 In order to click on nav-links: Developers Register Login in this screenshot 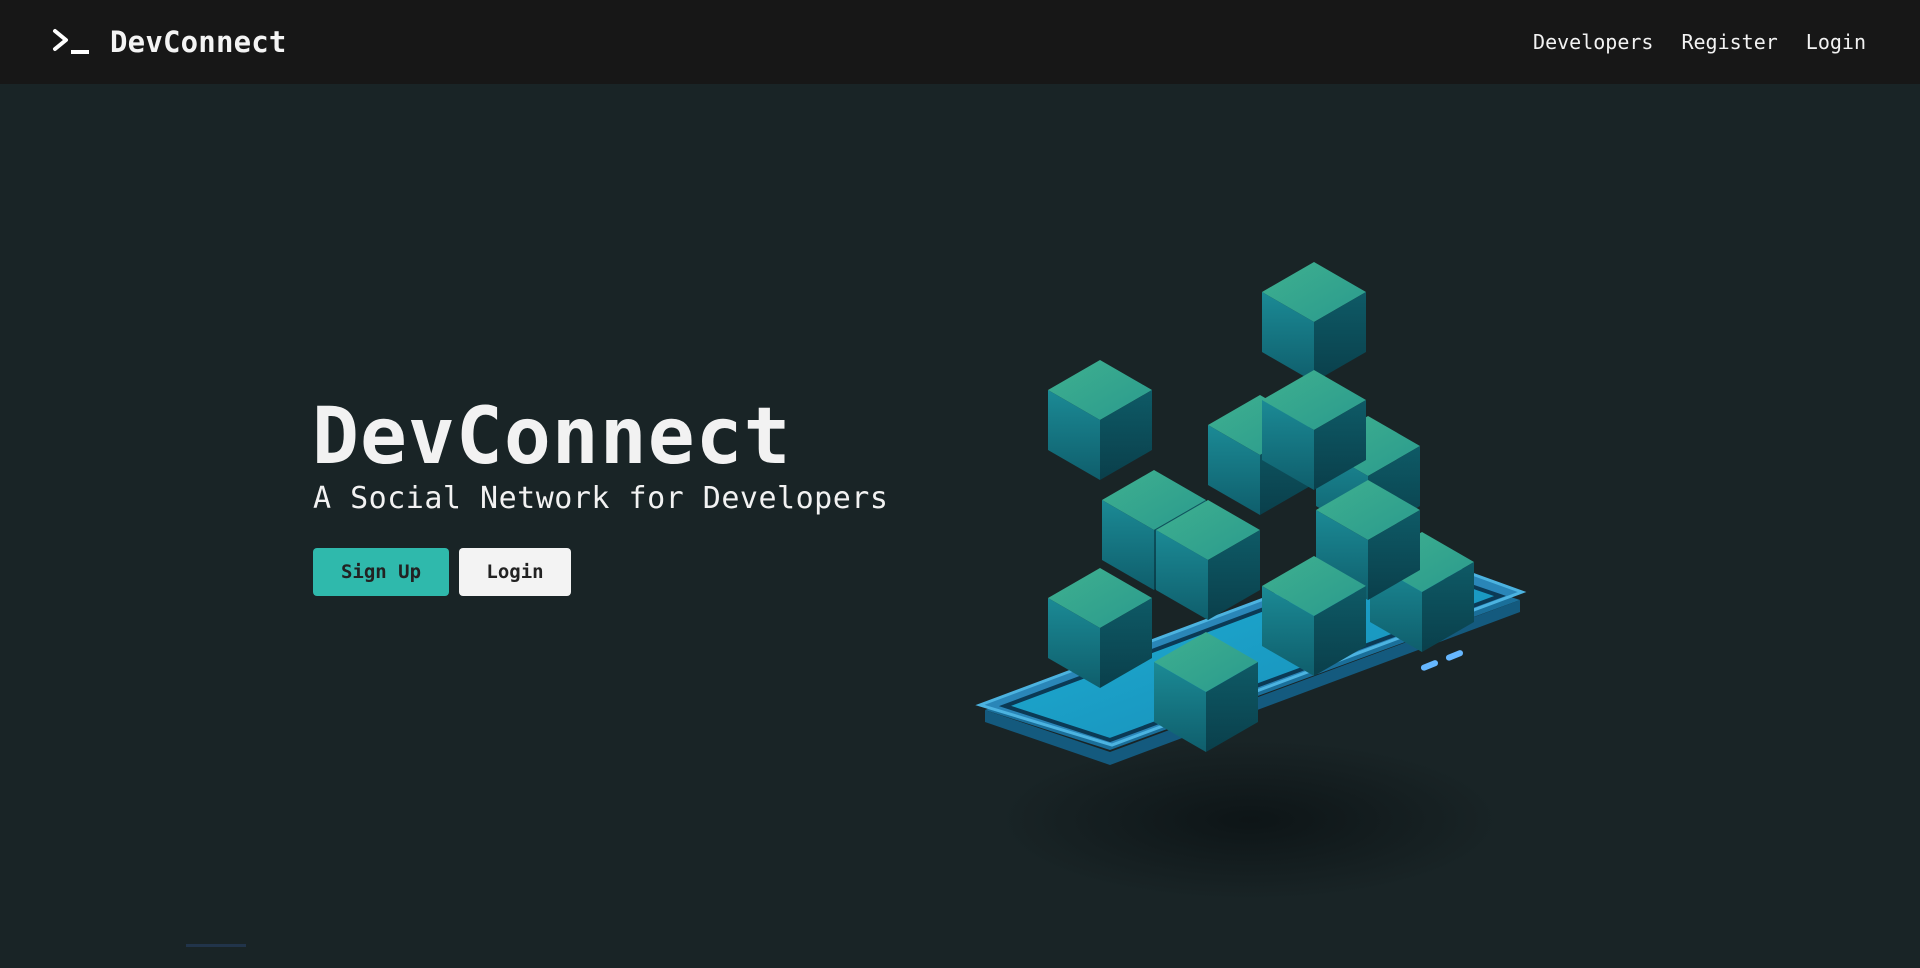, I will do `click(1699, 42)`.